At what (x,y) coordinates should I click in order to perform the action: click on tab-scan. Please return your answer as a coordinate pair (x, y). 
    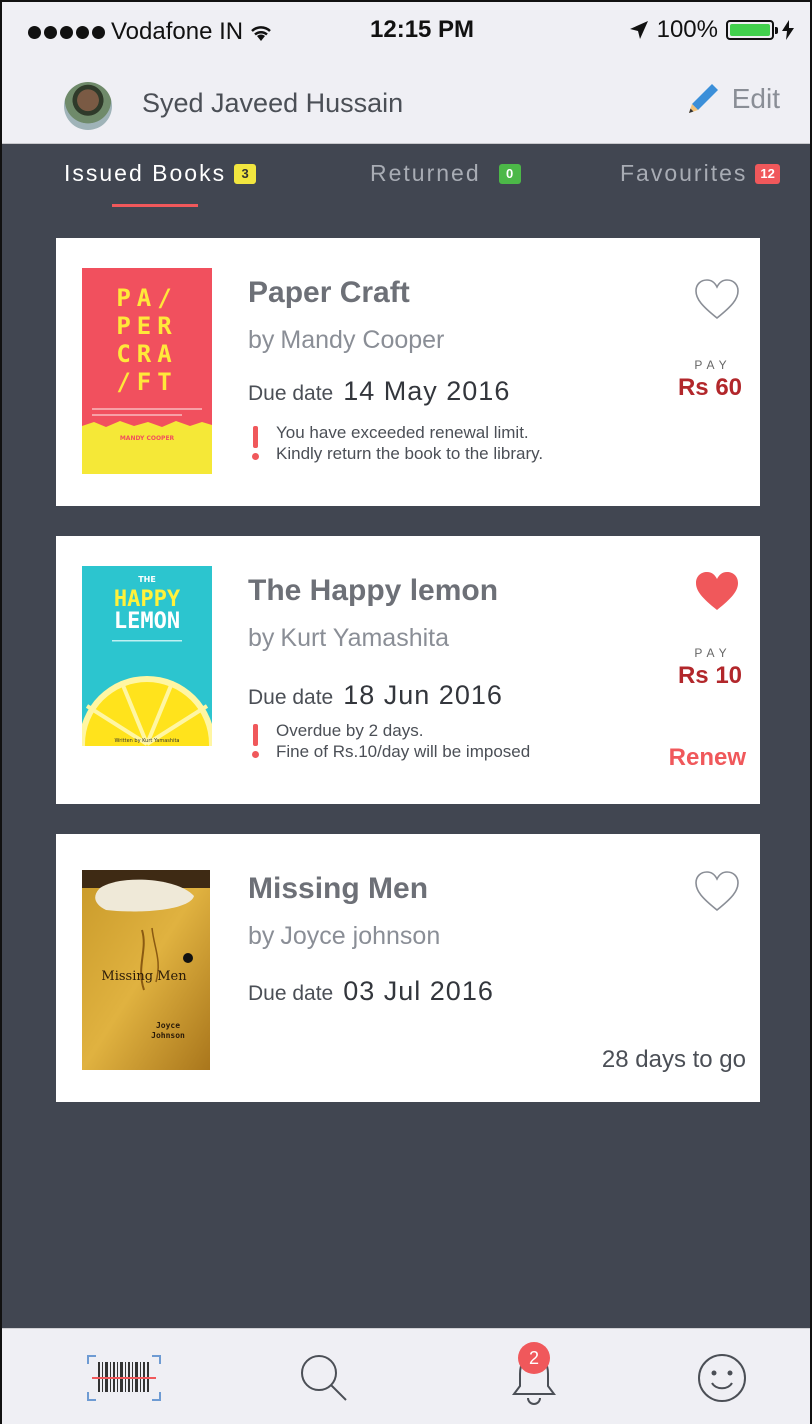
    Looking at the image, I should click on (124, 1376).